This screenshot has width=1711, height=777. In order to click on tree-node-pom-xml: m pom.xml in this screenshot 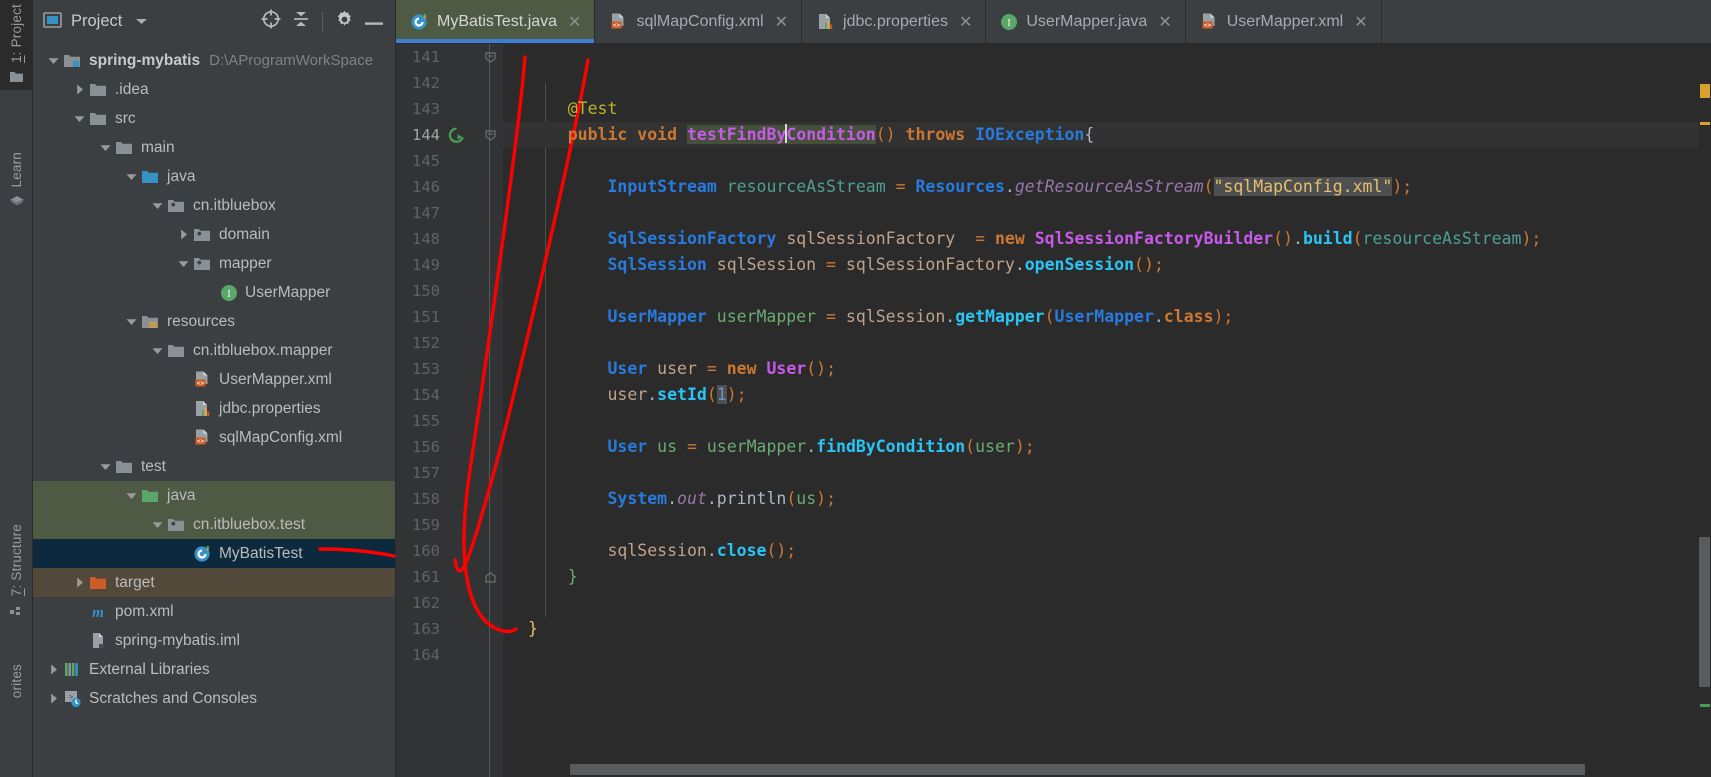, I will do `click(214, 611)`.